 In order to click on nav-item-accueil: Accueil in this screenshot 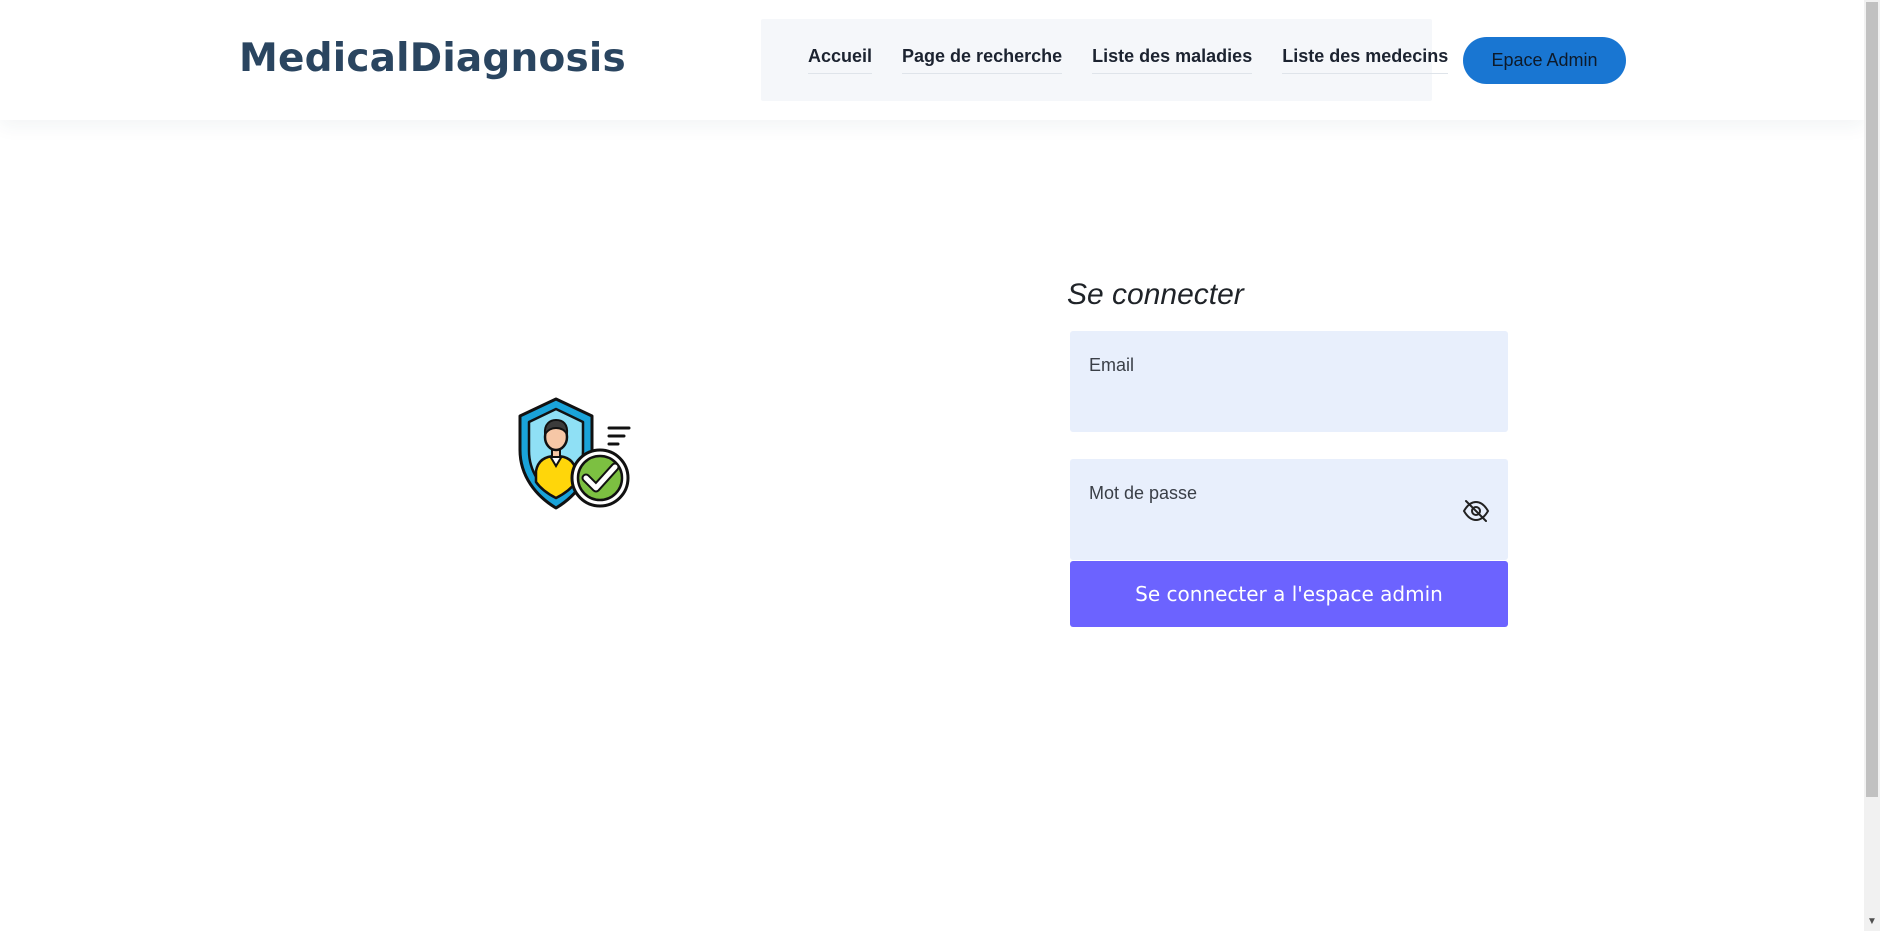, I will do `click(840, 60)`.